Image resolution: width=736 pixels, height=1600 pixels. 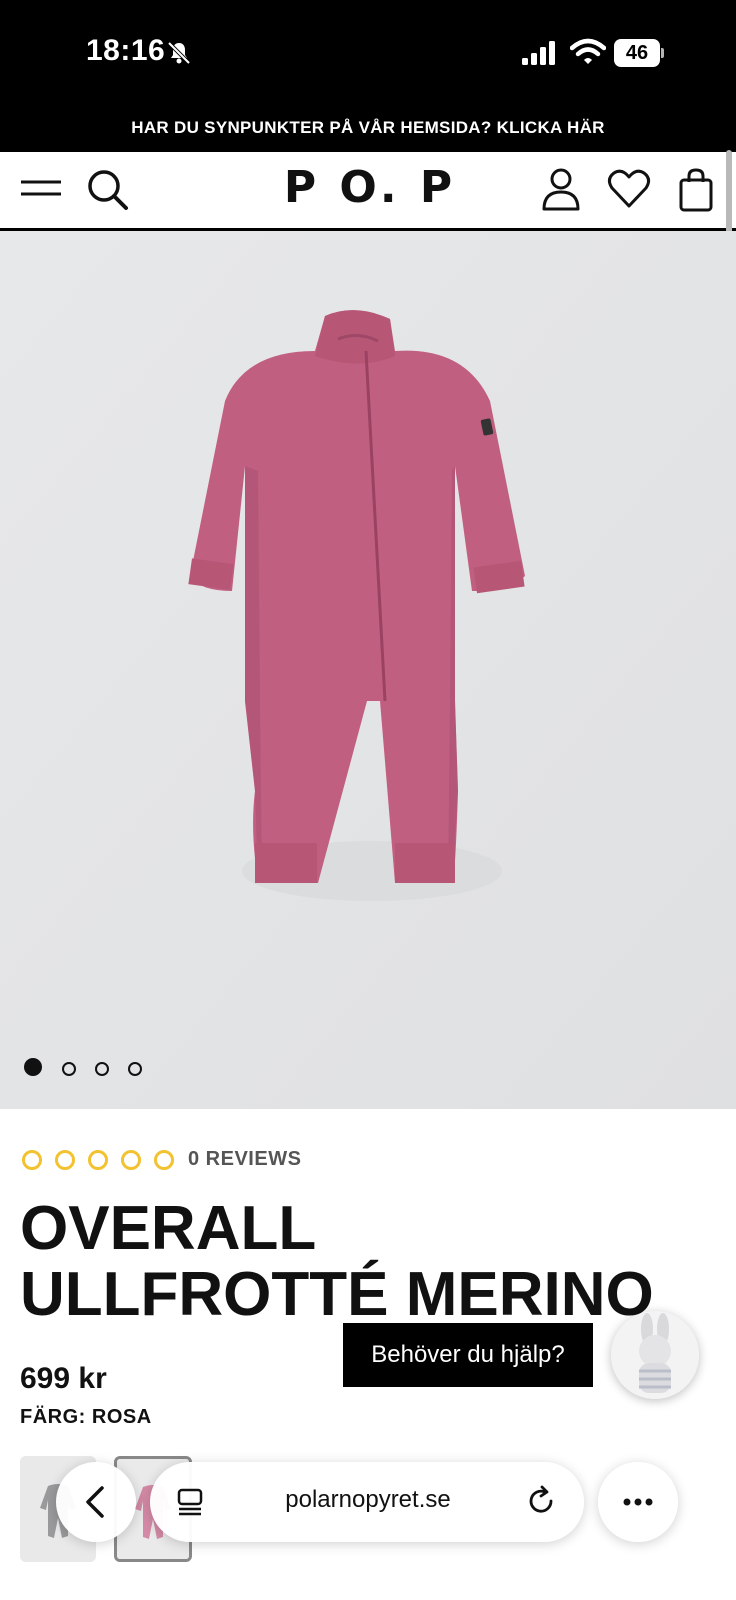 What do you see at coordinates (561, 189) in the screenshot?
I see `user-icon` at bounding box center [561, 189].